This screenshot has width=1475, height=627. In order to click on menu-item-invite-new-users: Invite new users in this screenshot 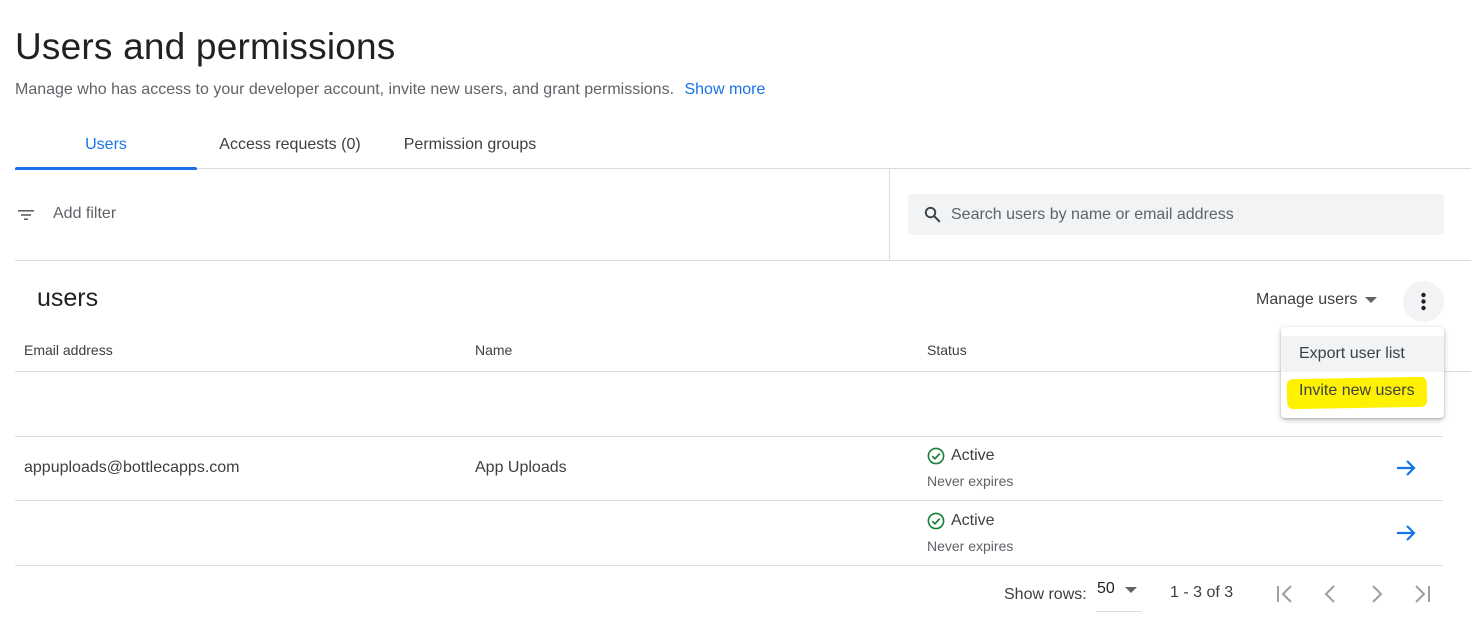, I will do `click(1362, 391)`.